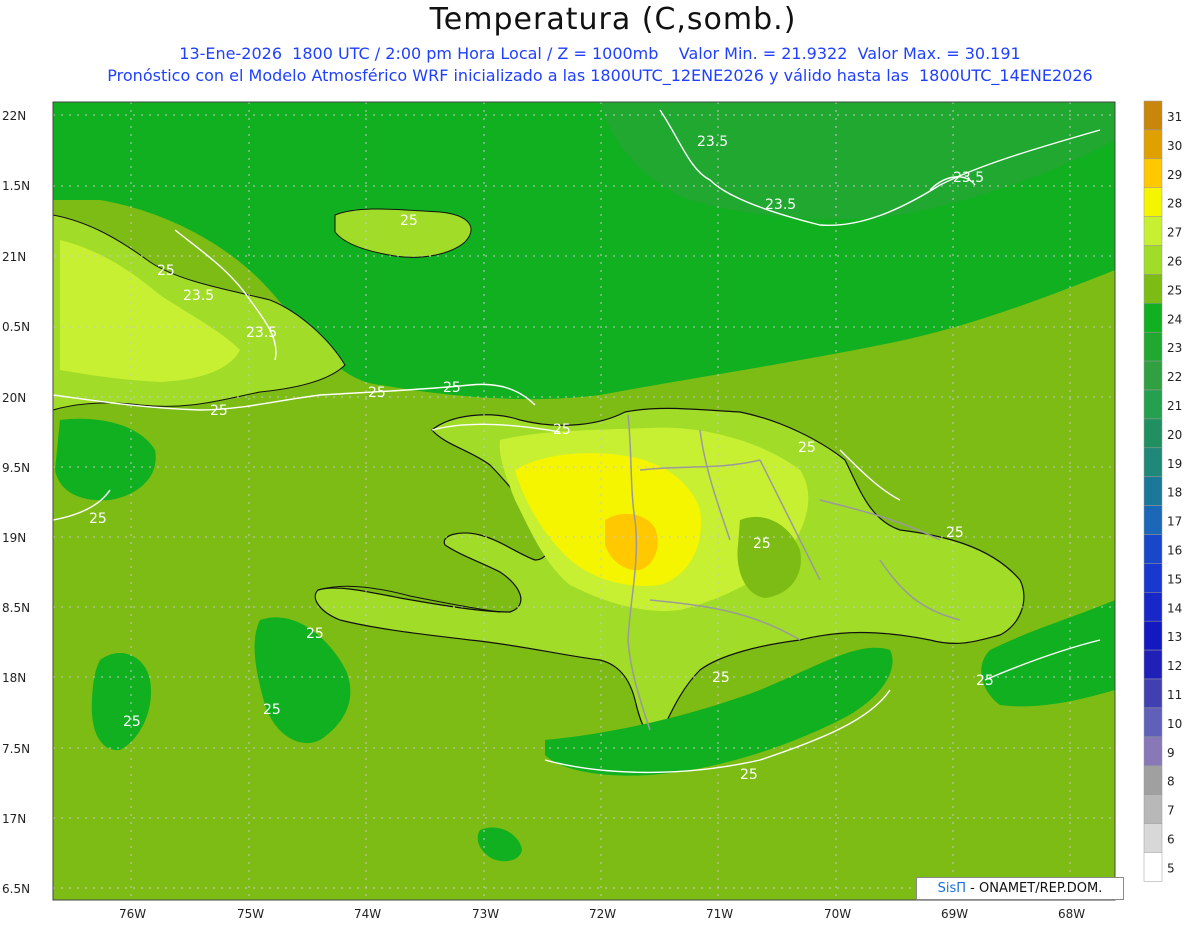 The width and height of the screenshot is (1200, 927). What do you see at coordinates (1174, 117) in the screenshot?
I see `colorbar-label: 31` at bounding box center [1174, 117].